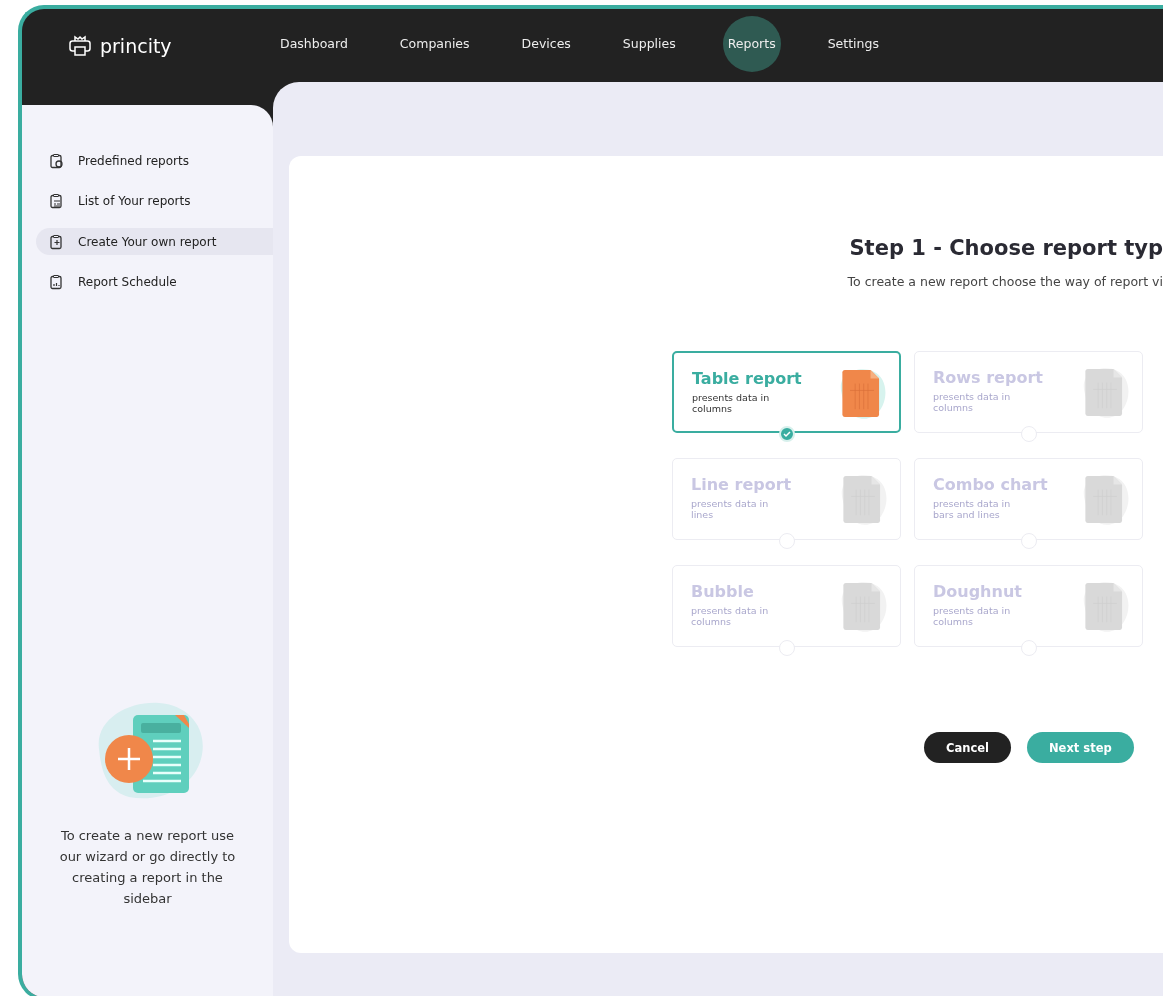 This screenshot has width=1163, height=996. What do you see at coordinates (1006, 248) in the screenshot?
I see `wizard-title: Step 1 - Choose report typ` at bounding box center [1006, 248].